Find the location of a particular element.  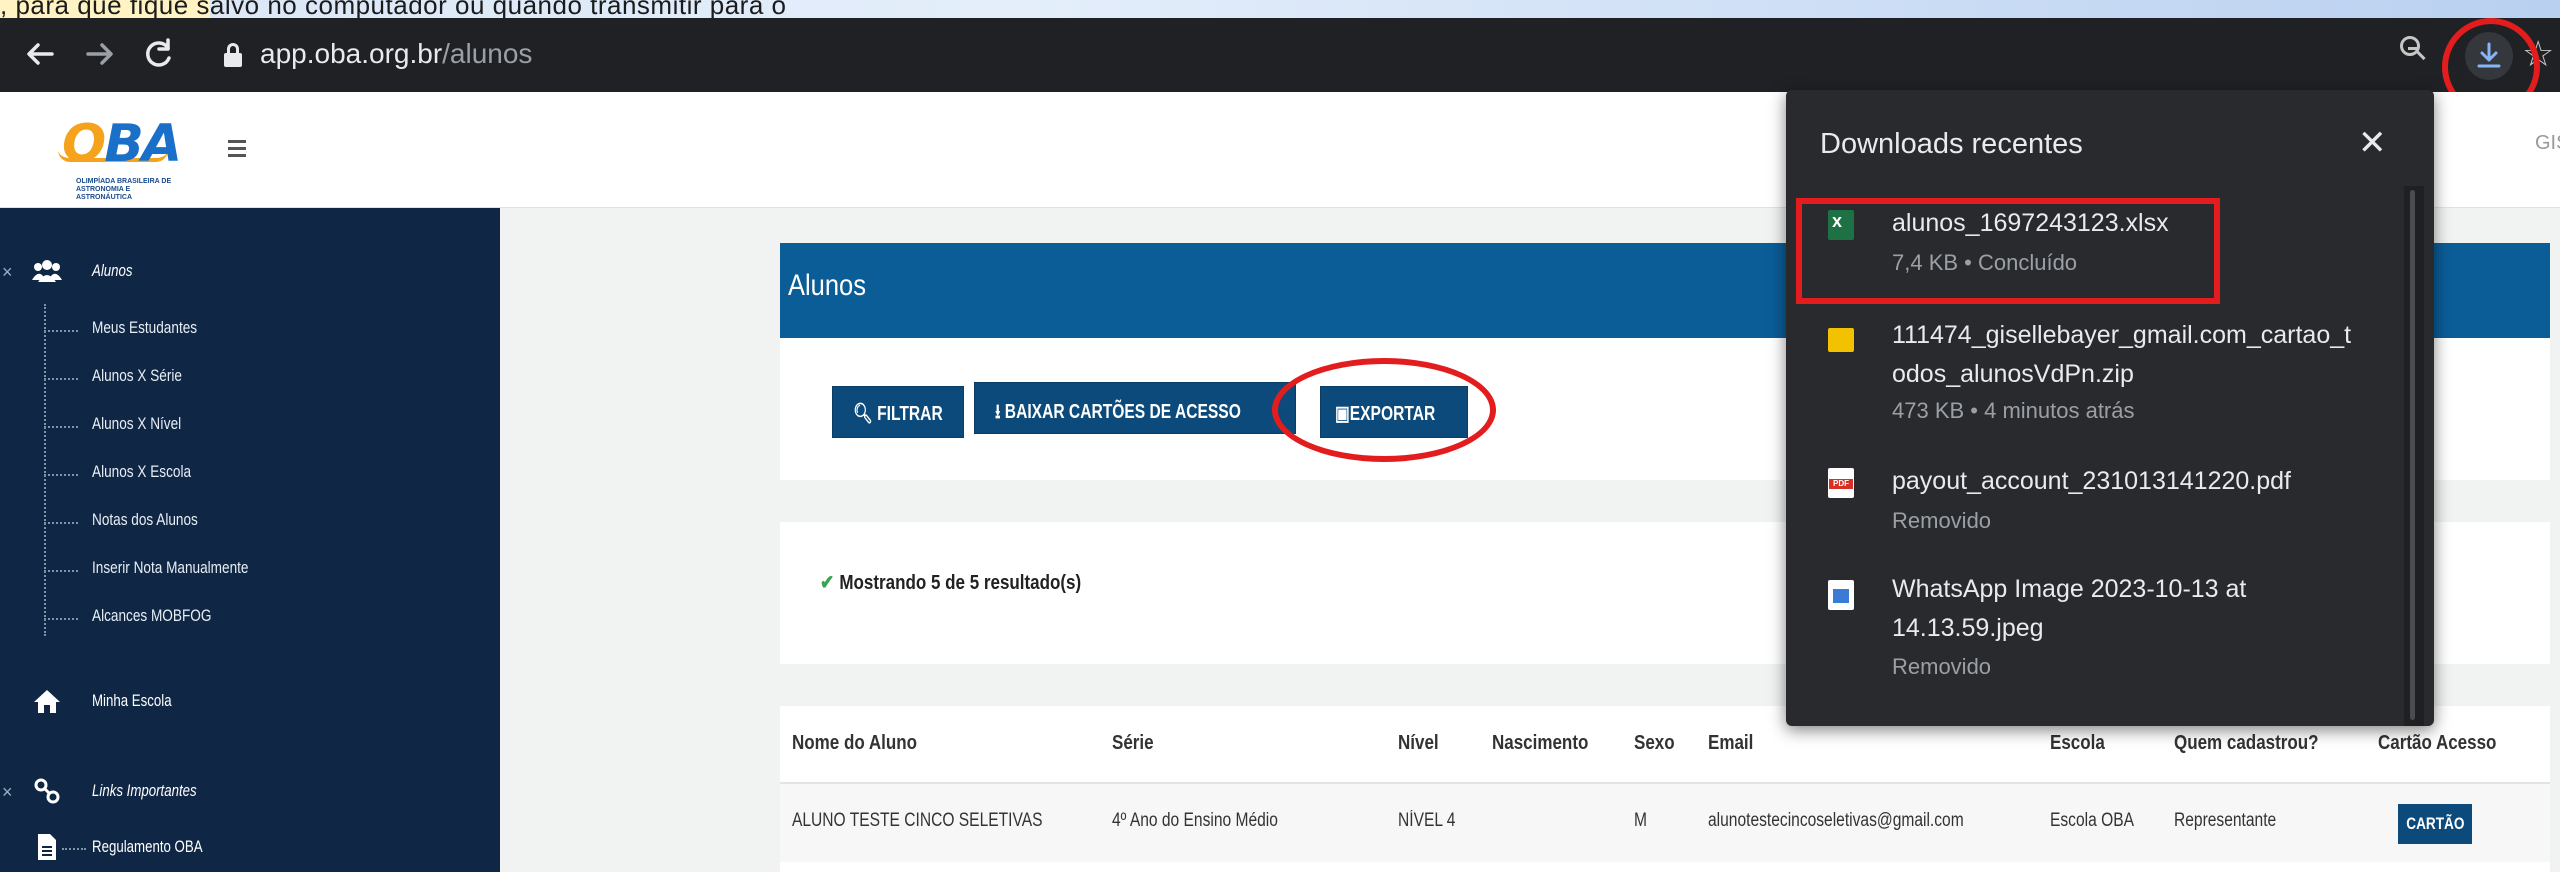

zoom-out-icon is located at coordinates (2413, 49).